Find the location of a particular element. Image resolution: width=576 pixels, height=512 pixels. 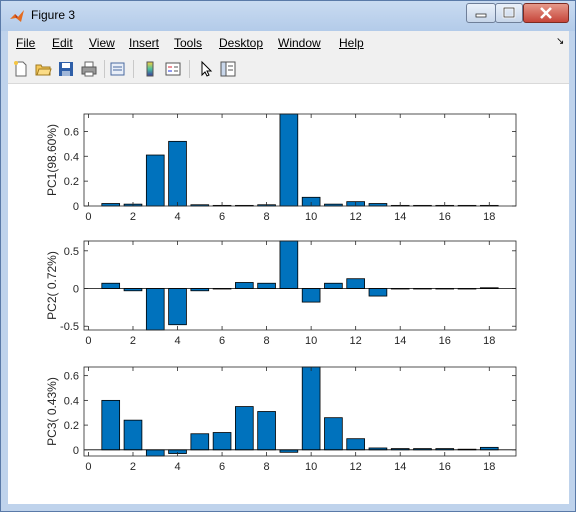

menu-file-label: File is located at coordinates (26, 43).